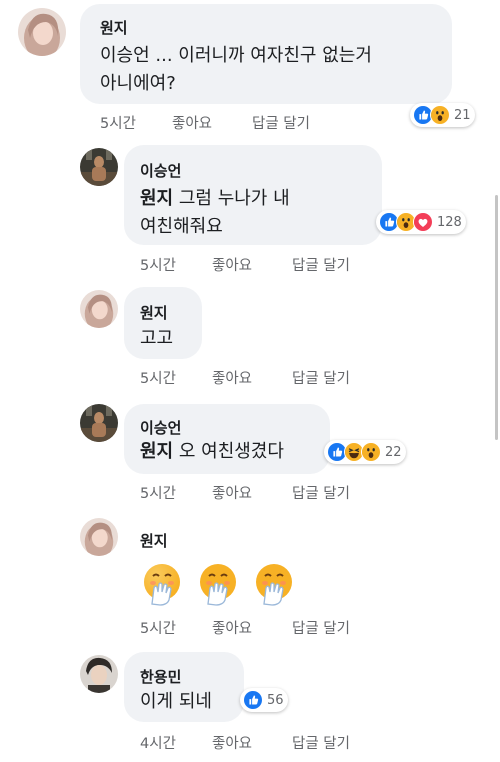 This screenshot has height=762, width=500. Describe the element at coordinates (227, 439) in the screenshot. I see `comment-bubble: 이승언 원지 오 여친생겼다` at that location.